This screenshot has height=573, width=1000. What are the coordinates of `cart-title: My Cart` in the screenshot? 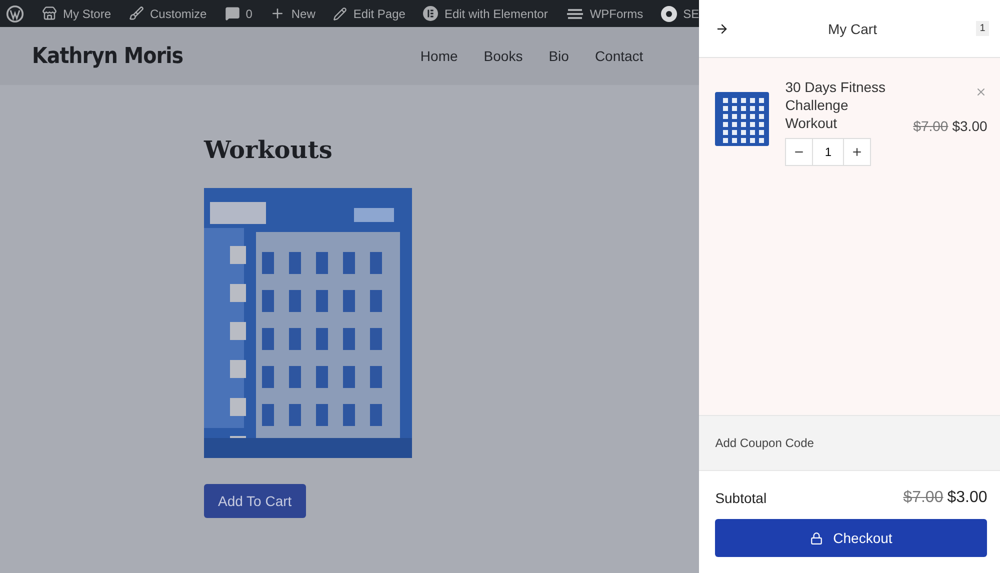 It's located at (852, 28).